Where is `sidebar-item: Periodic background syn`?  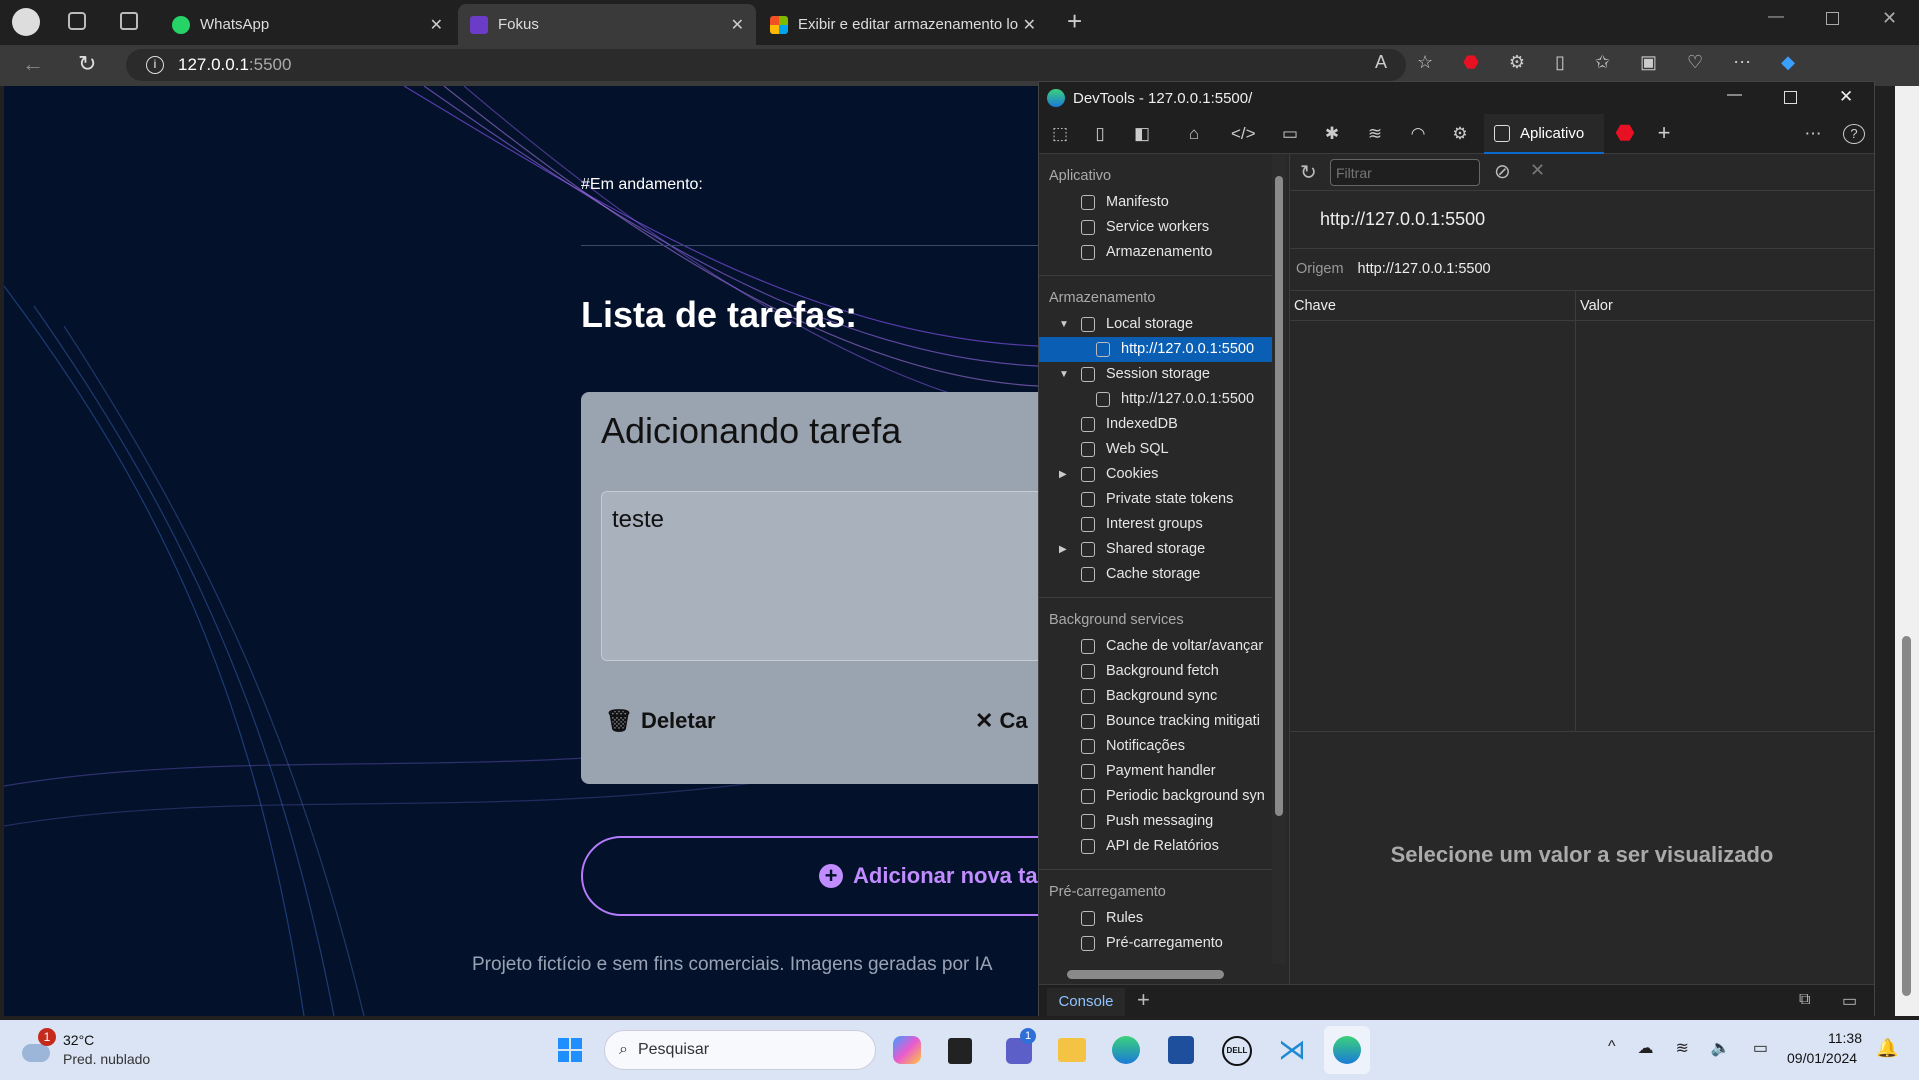 sidebar-item: Periodic background syn is located at coordinates (1155, 796).